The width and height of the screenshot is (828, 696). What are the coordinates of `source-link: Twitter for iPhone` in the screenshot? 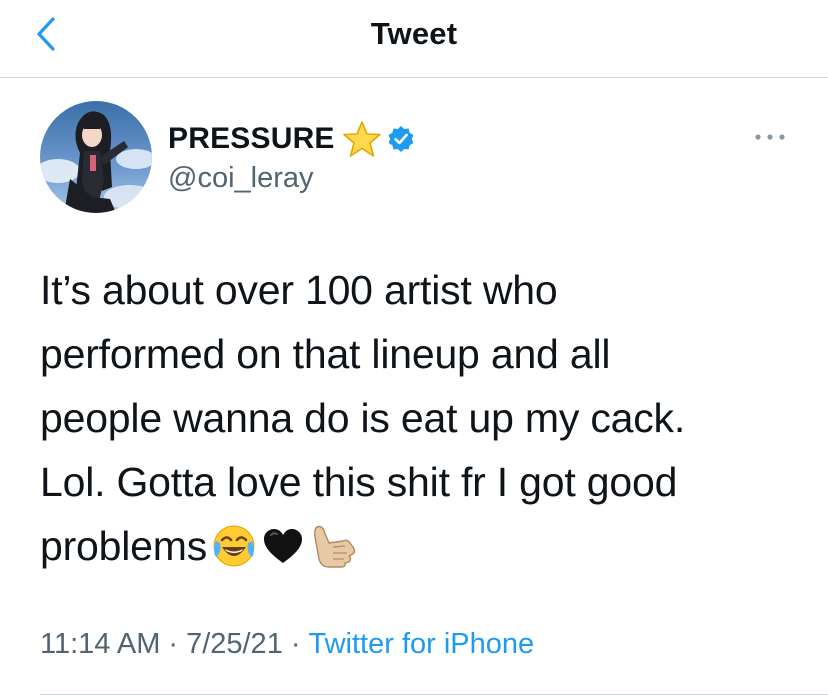 It's located at (422, 644).